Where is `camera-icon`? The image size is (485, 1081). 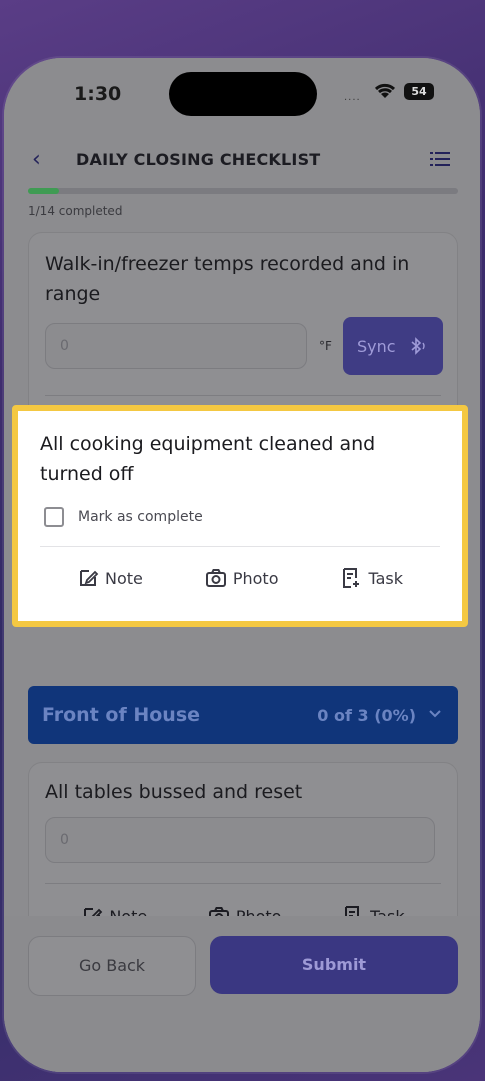 camera-icon is located at coordinates (215, 578).